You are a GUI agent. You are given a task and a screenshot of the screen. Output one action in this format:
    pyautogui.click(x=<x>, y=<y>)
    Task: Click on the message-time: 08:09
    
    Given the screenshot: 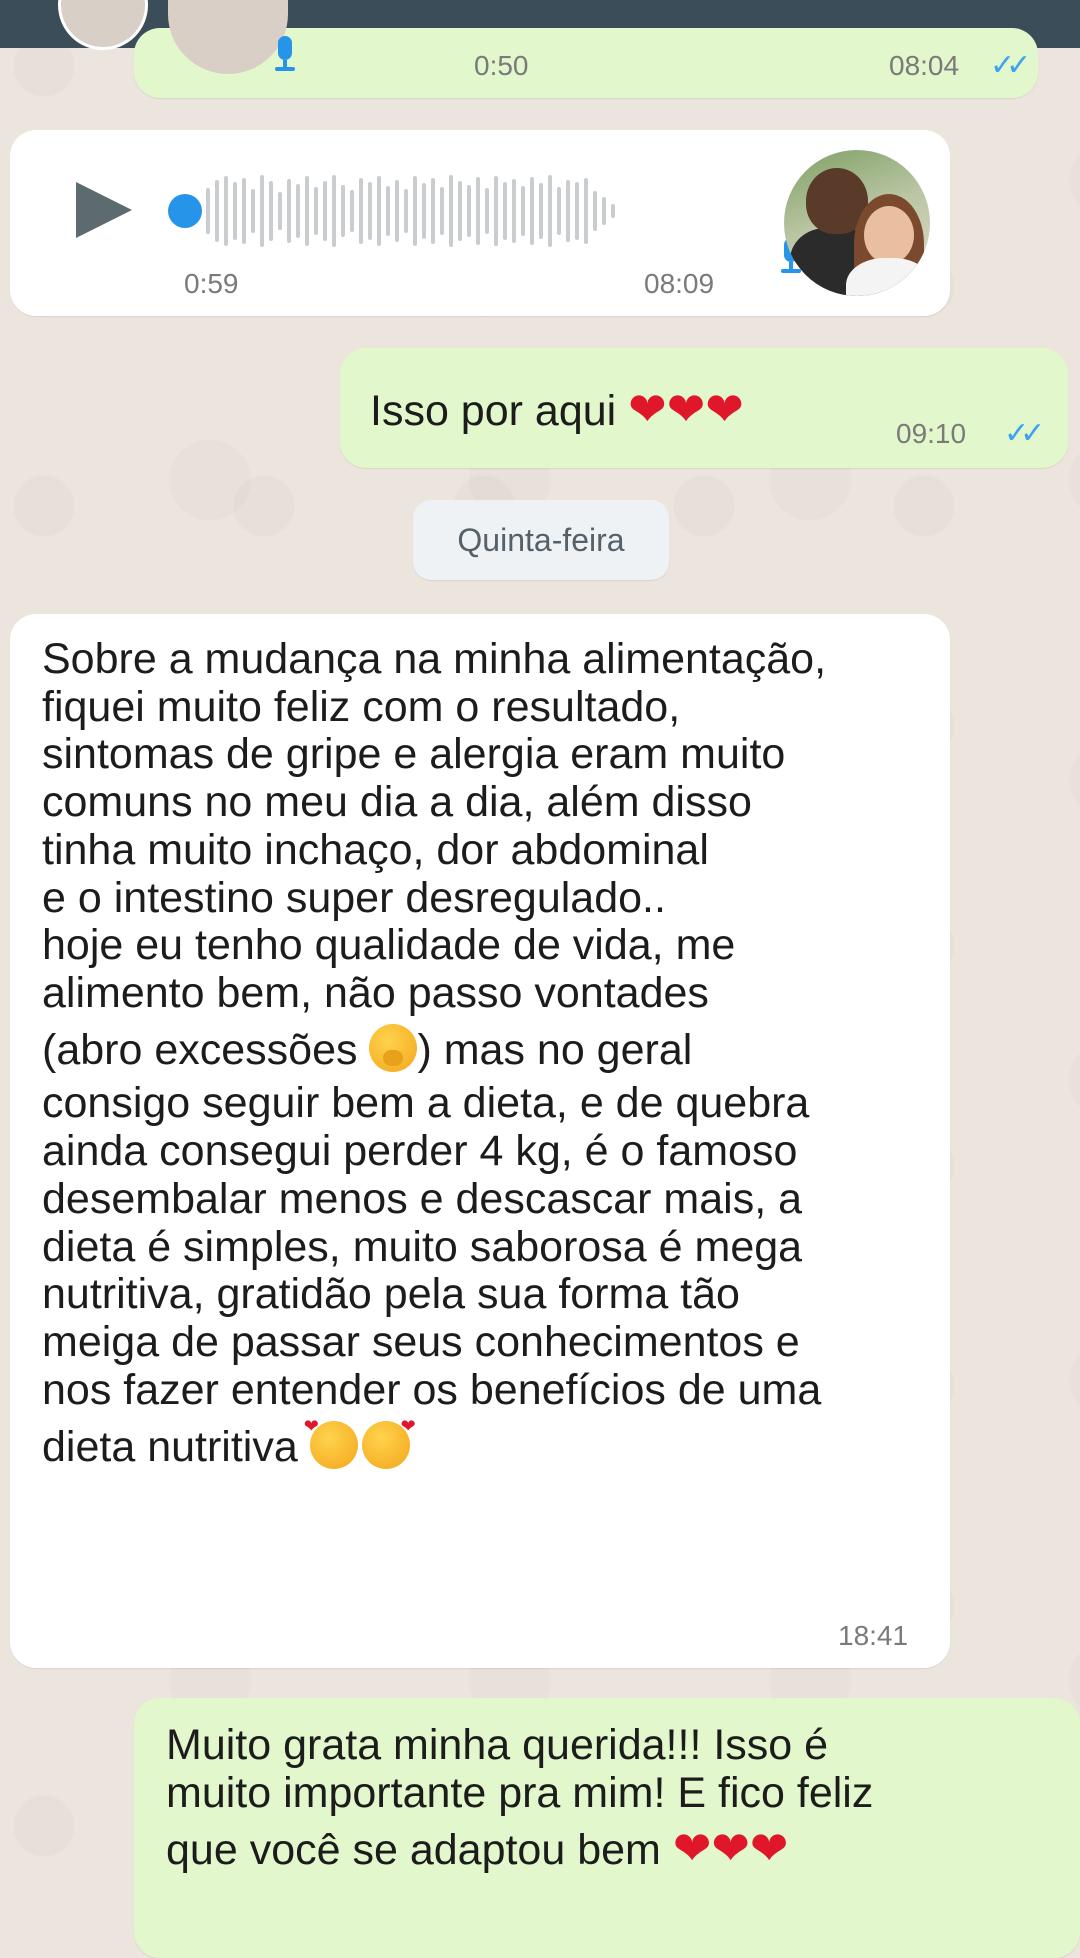 What is the action you would take?
    pyautogui.click(x=679, y=283)
    